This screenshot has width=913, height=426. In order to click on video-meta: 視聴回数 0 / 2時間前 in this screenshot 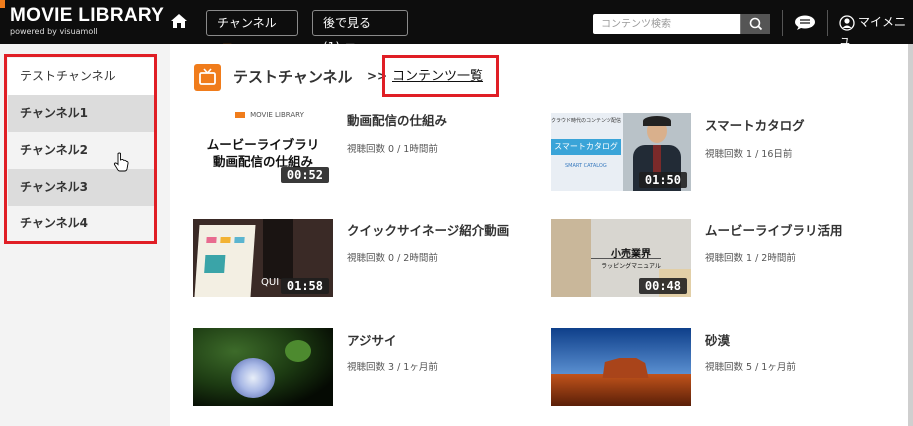, I will do `click(392, 258)`.